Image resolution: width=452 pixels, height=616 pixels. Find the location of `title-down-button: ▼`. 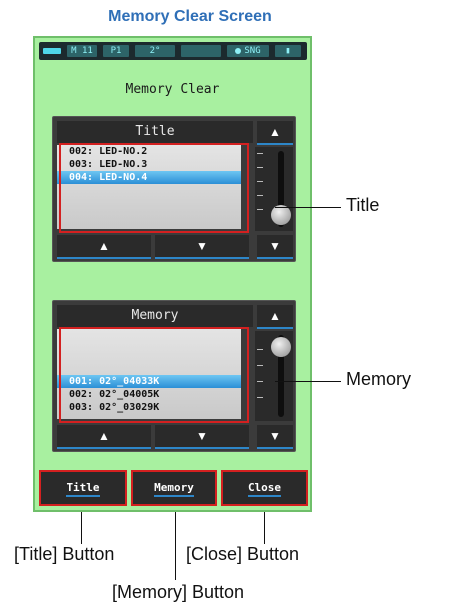

title-down-button: ▼ is located at coordinates (202, 247).